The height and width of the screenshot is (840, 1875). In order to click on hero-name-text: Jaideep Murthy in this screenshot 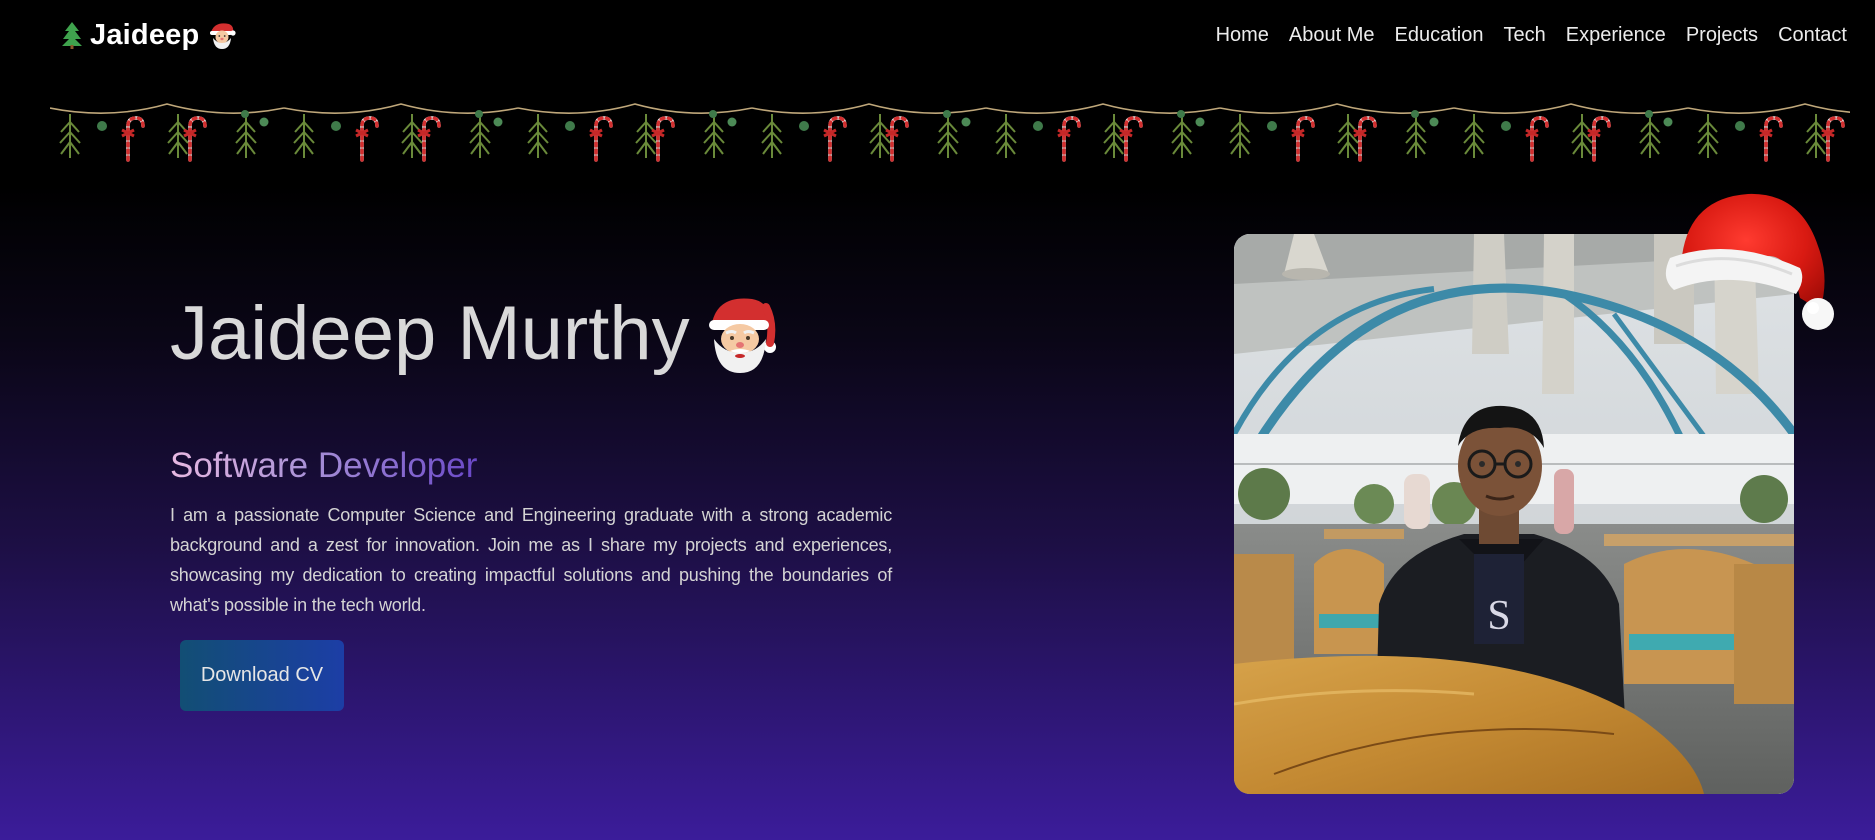, I will do `click(430, 333)`.